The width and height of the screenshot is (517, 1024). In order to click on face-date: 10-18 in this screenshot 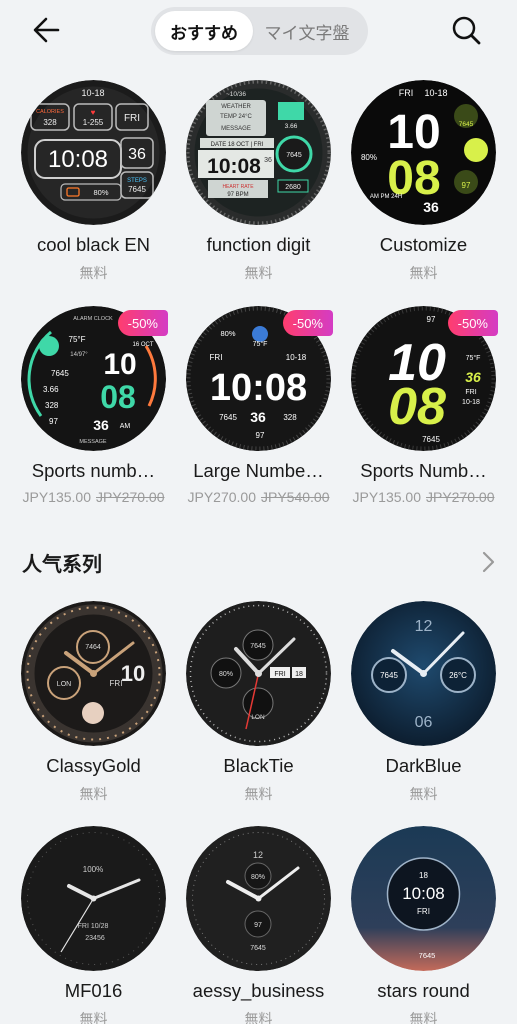, I will do `click(471, 402)`.